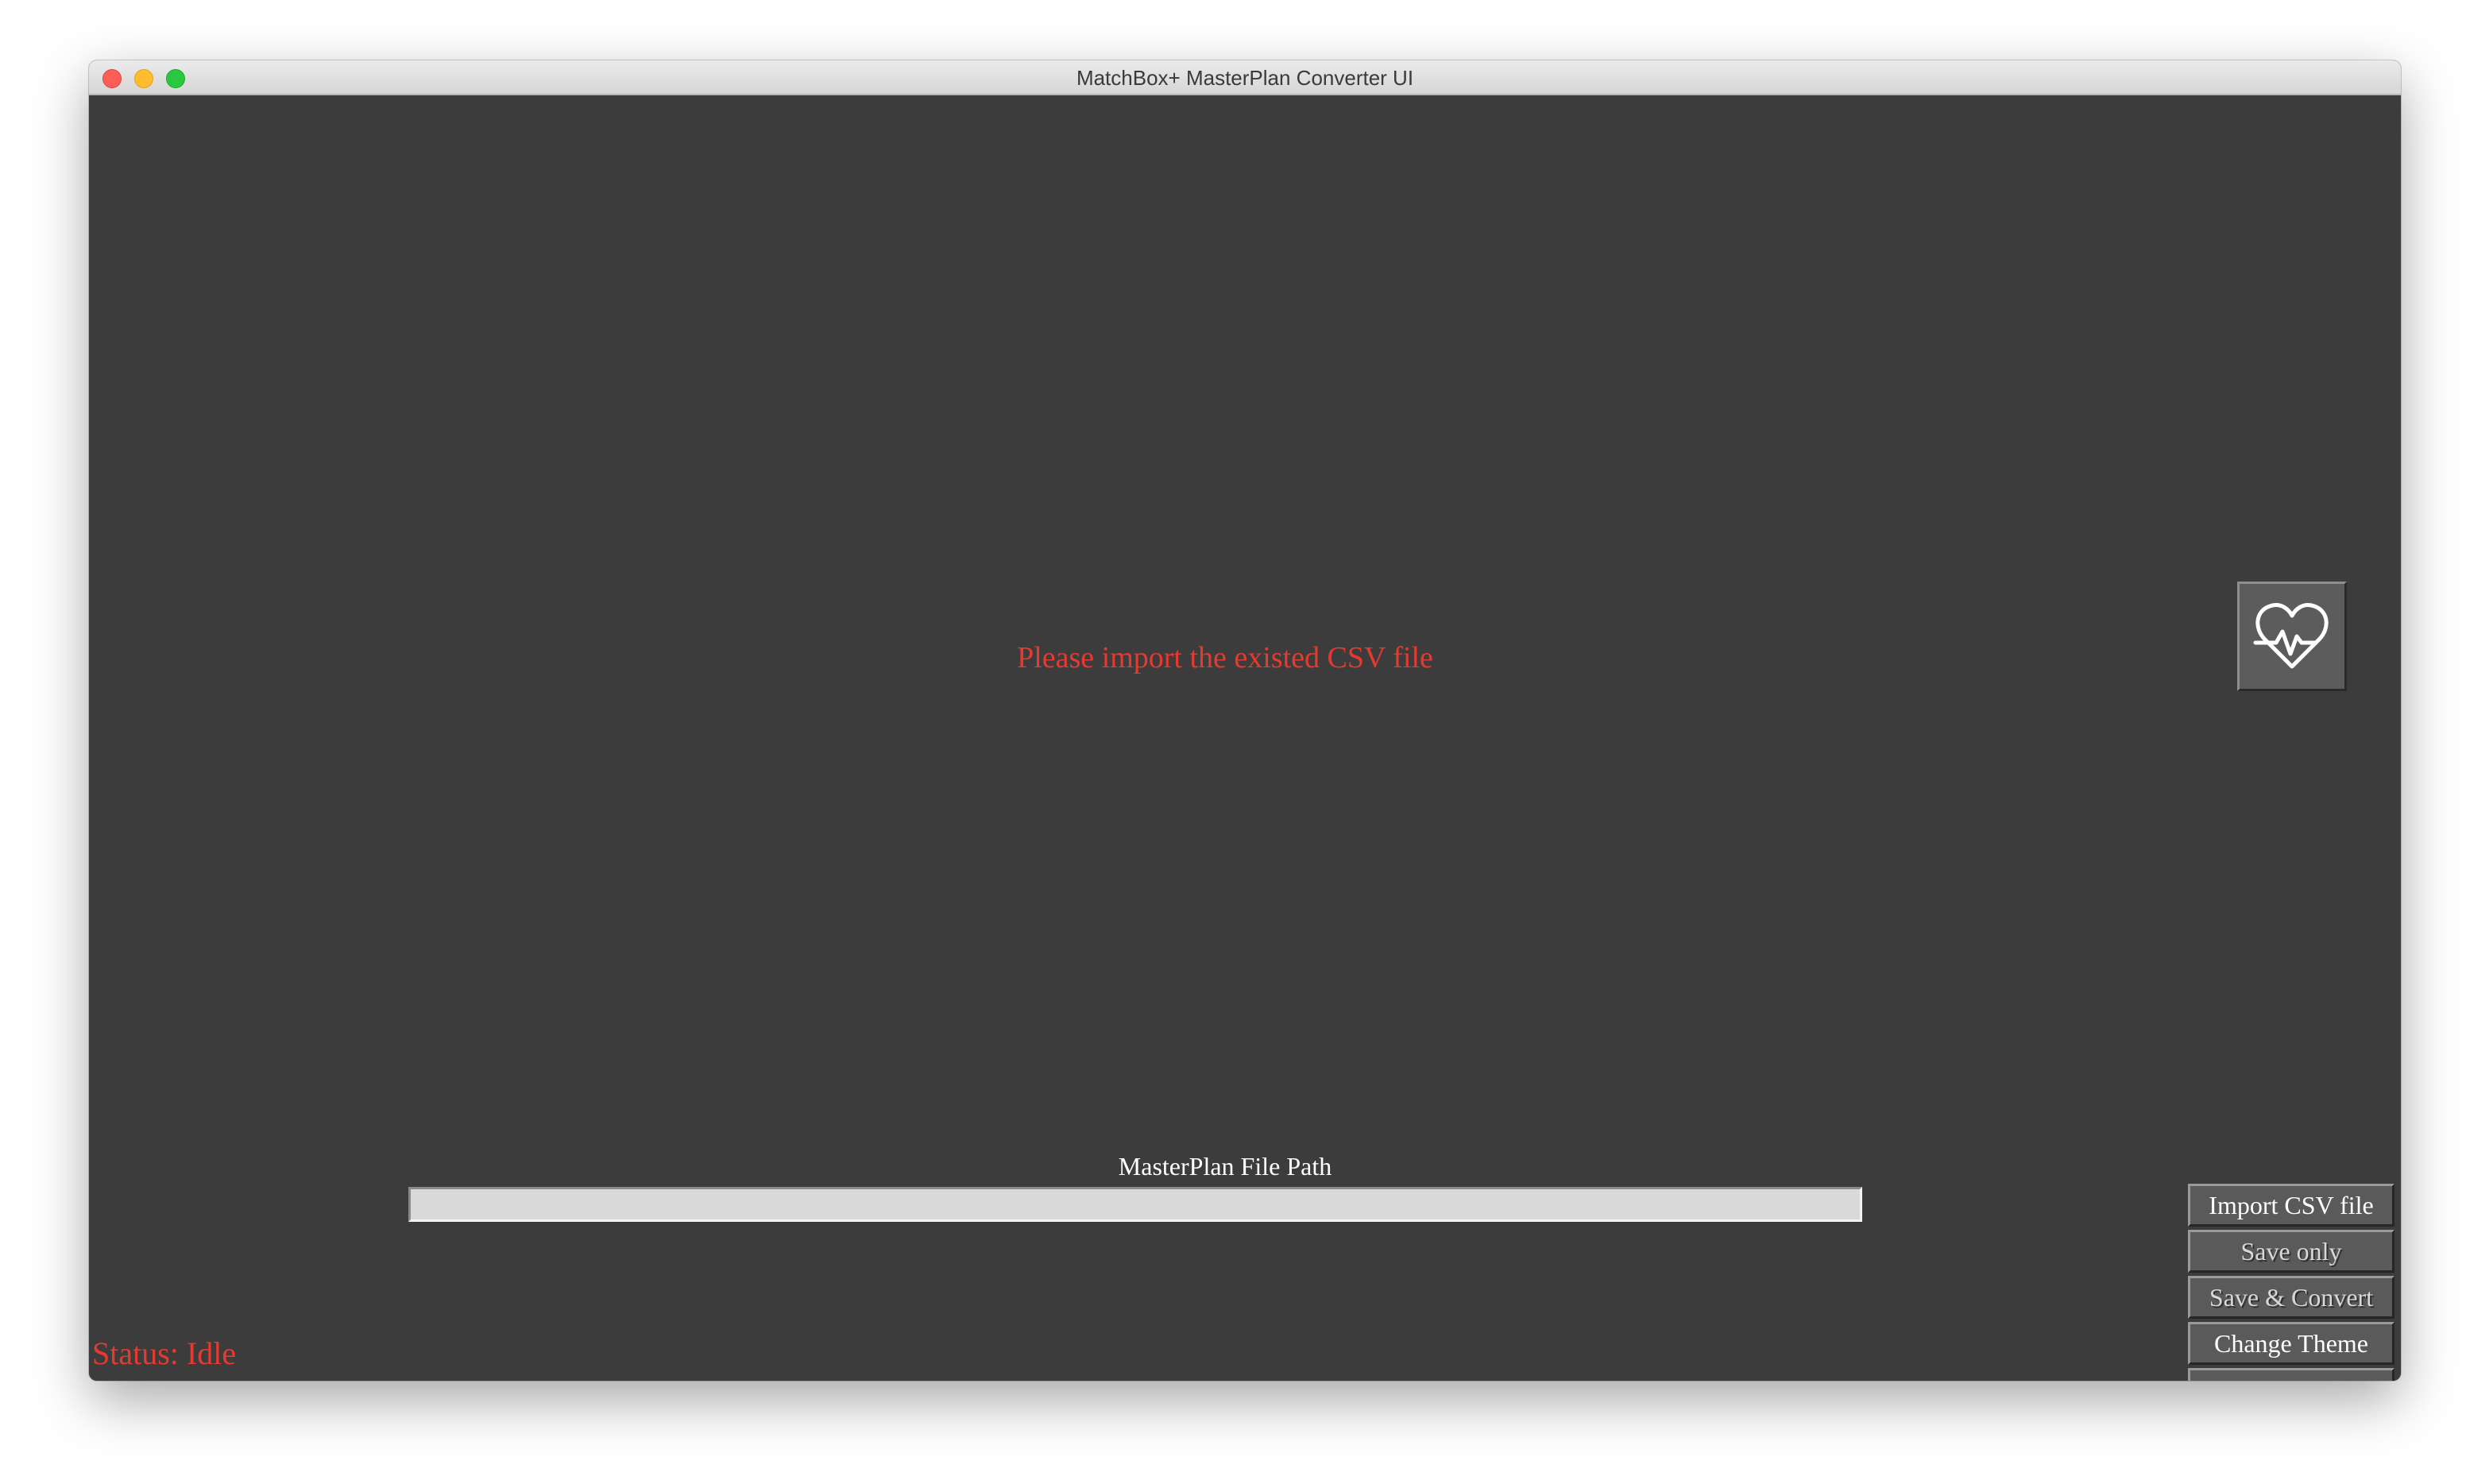 This screenshot has height=1484, width=2466. Describe the element at coordinates (2291, 1344) in the screenshot. I see `change-theme-button: Change Theme` at that location.